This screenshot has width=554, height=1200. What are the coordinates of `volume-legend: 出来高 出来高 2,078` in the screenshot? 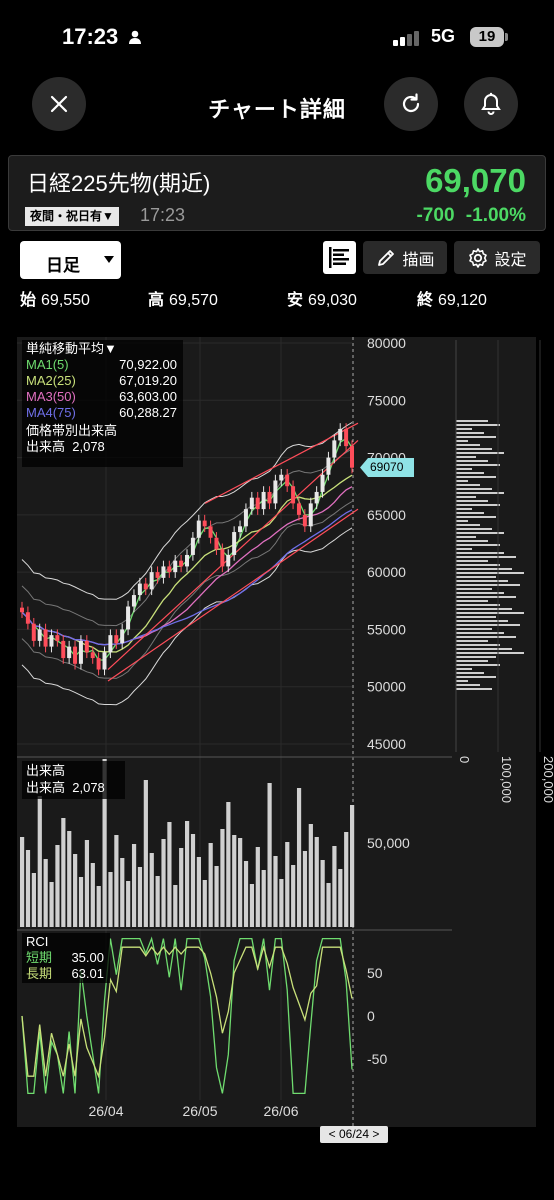 It's located at (73, 780).